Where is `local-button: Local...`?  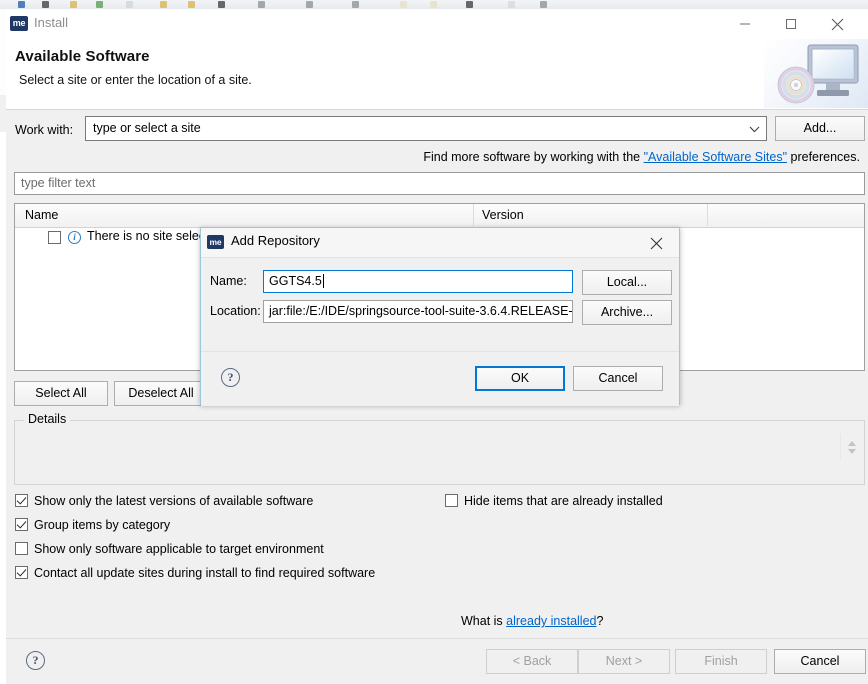 local-button: Local... is located at coordinates (627, 282).